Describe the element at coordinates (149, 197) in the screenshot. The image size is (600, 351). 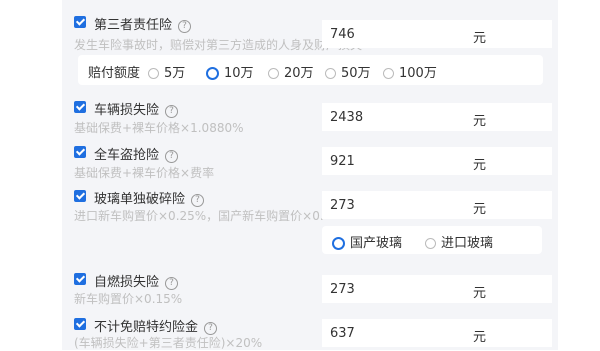
I see `item-name: 玻璃单独破碎险?` at that location.